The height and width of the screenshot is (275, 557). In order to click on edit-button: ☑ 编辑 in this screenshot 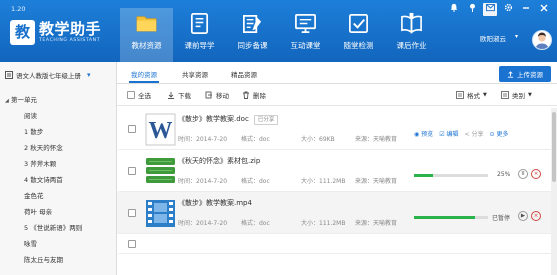, I will do `click(448, 133)`.